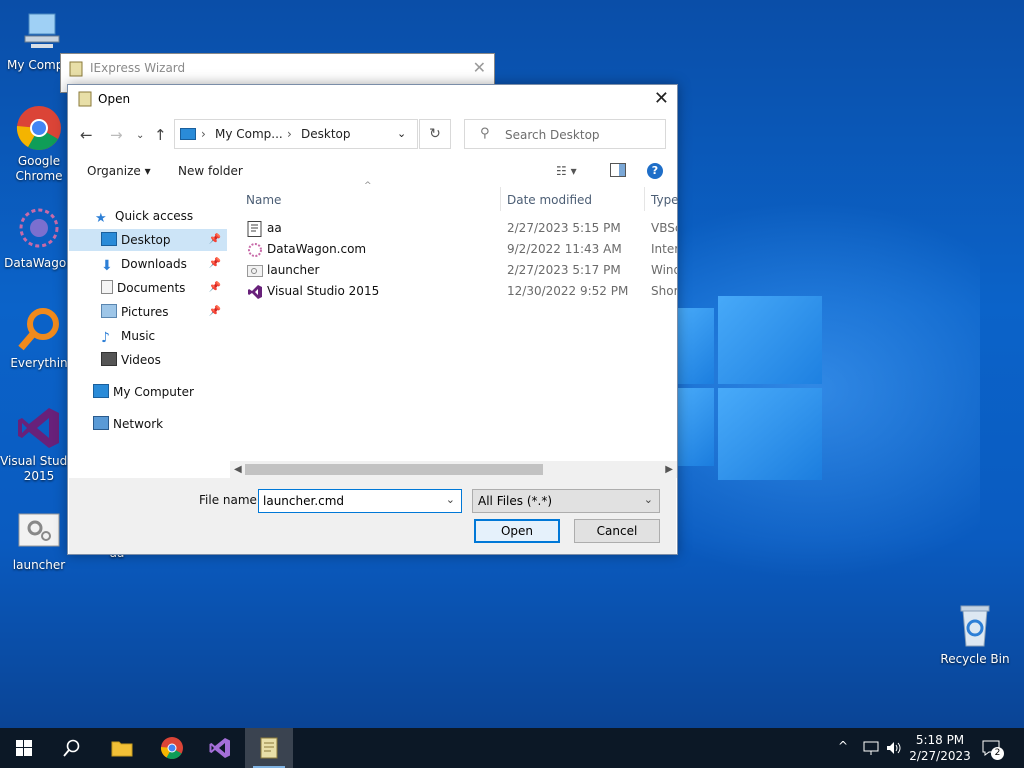 The image size is (1024, 768). I want to click on nav-label: Desktop, so click(146, 240).